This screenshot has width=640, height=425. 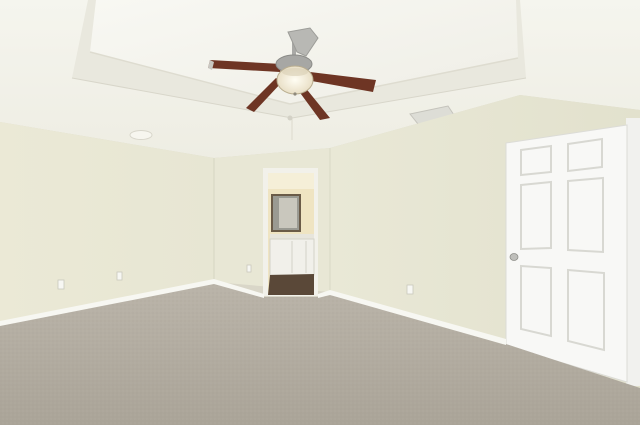 I want to click on bedroom-door, so click(x=572, y=252).